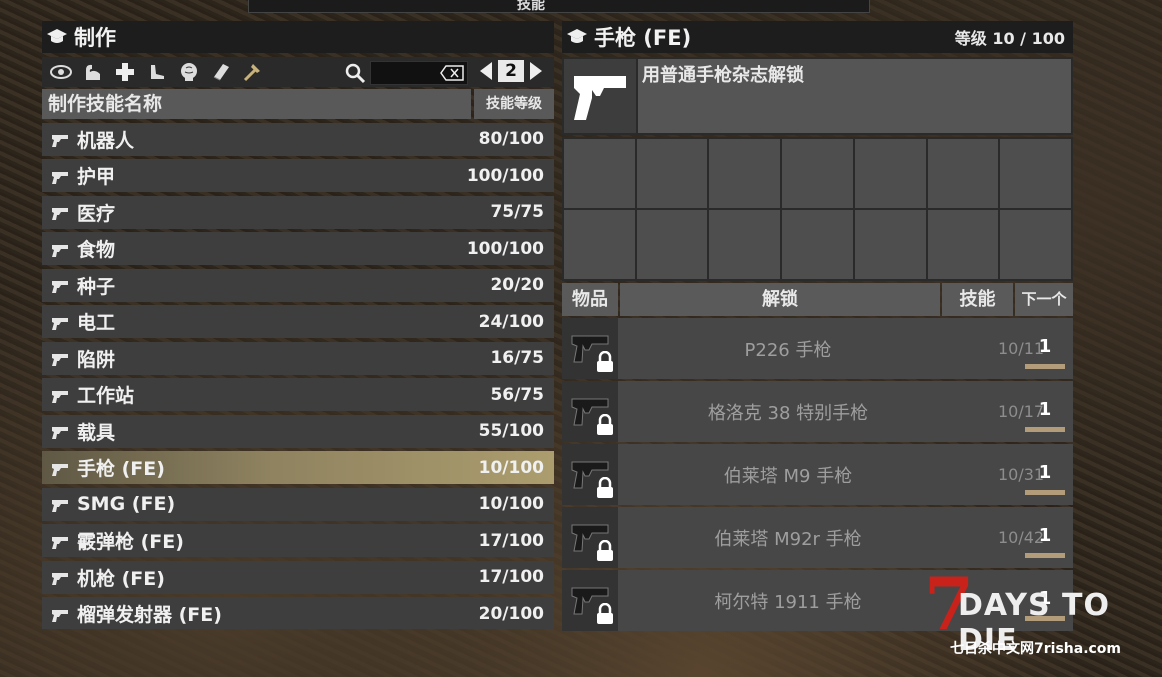  Describe the element at coordinates (60, 541) in the screenshot. I see `shotgun-icon` at that location.